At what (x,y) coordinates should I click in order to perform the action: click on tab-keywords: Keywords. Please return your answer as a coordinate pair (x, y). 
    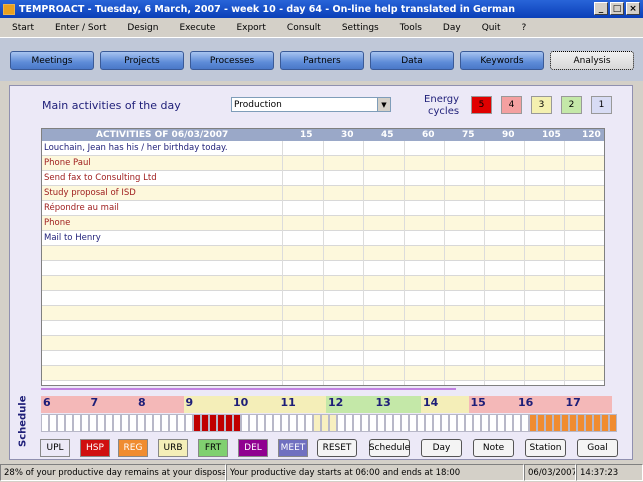
    Looking at the image, I should click on (502, 60).